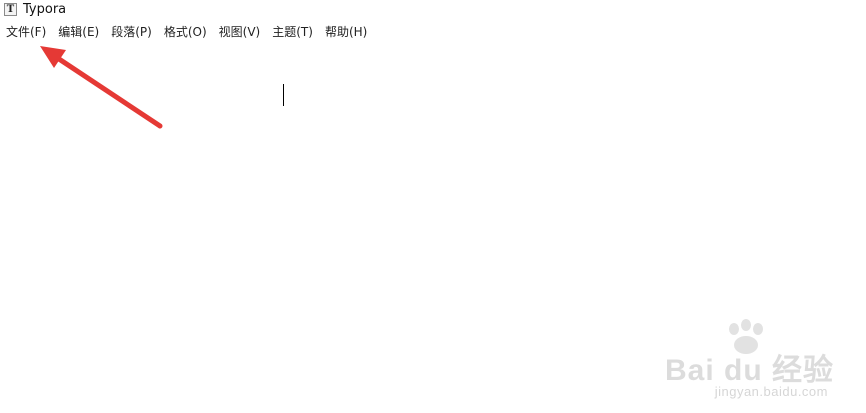 This screenshot has width=866, height=413. Describe the element at coordinates (10, 9) in the screenshot. I see `typora-app-icon: T` at that location.